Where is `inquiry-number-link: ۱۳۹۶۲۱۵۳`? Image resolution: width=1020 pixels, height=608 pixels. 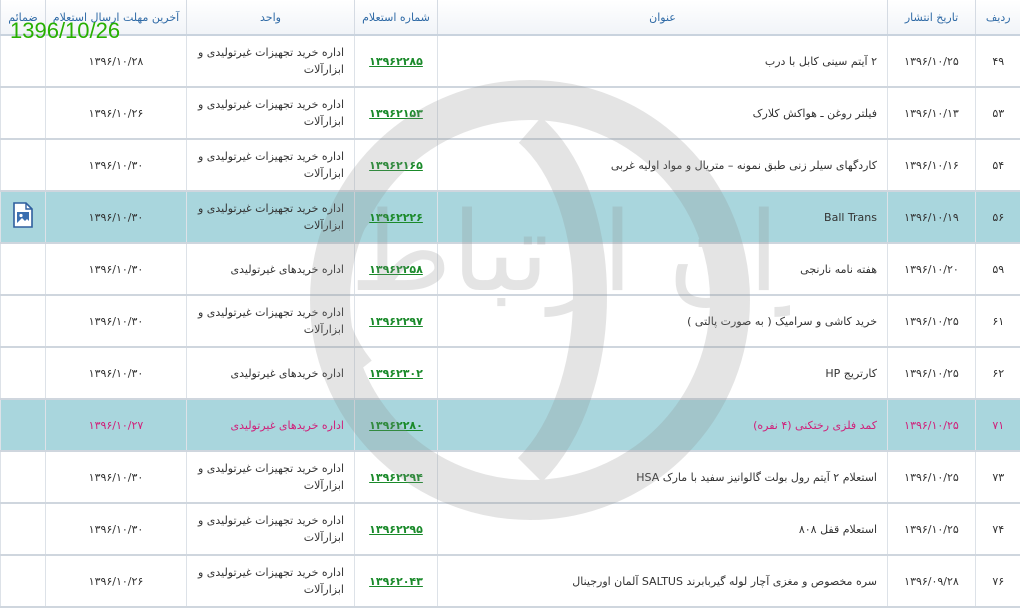 inquiry-number-link: ۱۳۹۶۲۱۵۳ is located at coordinates (396, 113).